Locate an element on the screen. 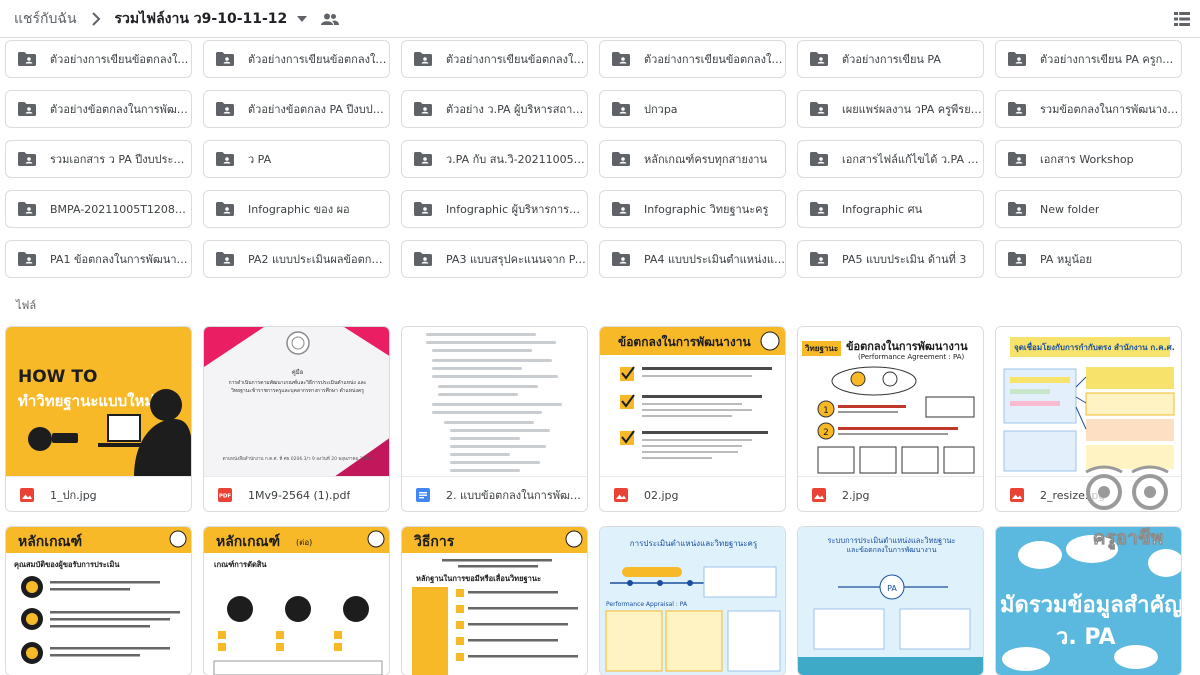  folder-item: เอกสาร Workshop is located at coordinates (1088, 159).